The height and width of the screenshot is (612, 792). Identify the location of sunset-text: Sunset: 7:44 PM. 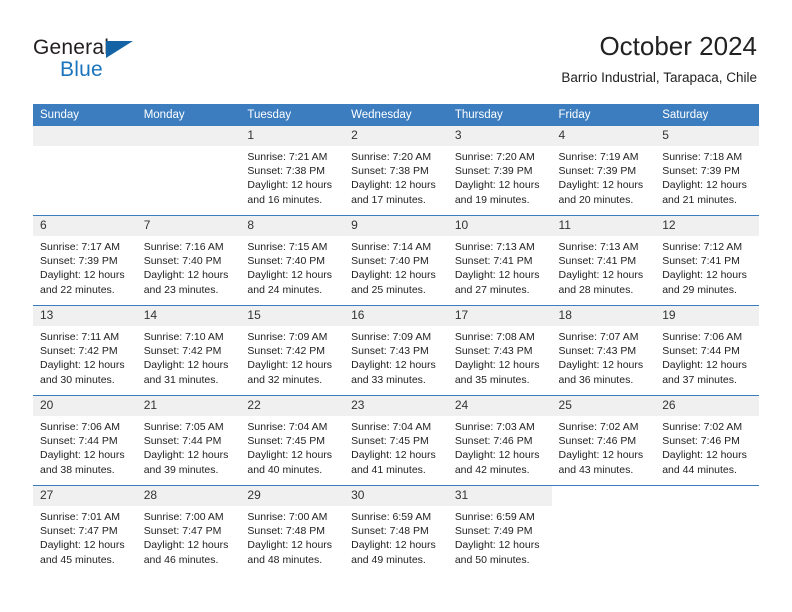
(79, 441).